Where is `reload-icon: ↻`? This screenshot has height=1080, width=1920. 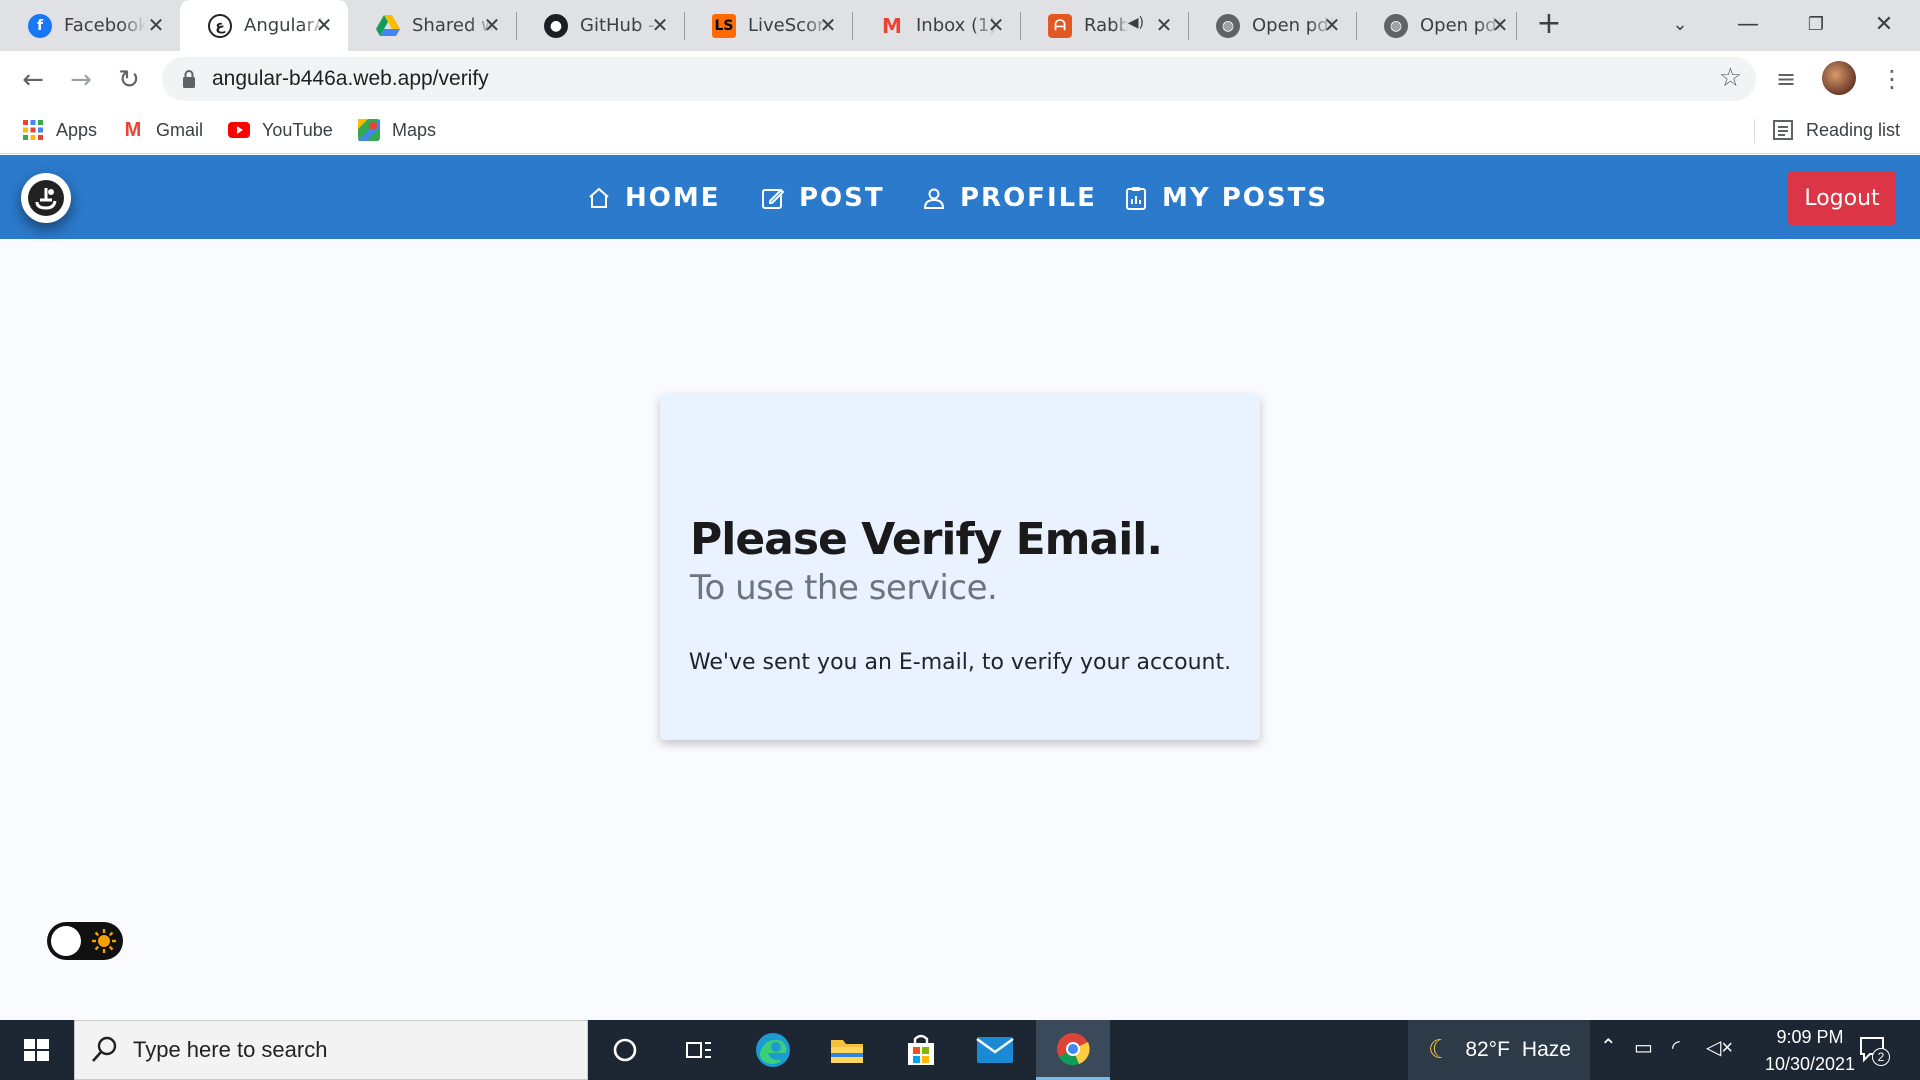
reload-icon: ↻ is located at coordinates (129, 80).